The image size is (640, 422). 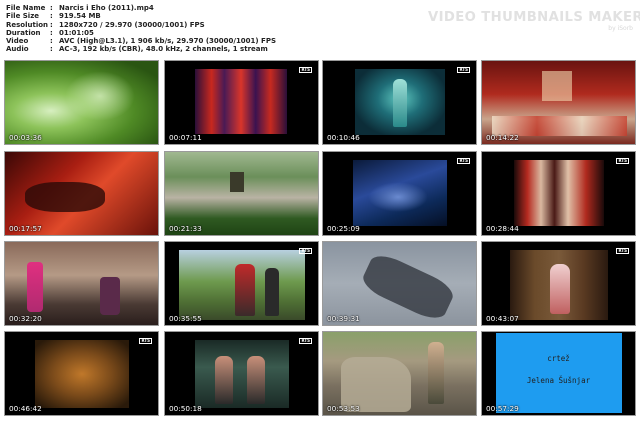 I want to click on timestamp: 00:57:29, so click(x=502, y=408).